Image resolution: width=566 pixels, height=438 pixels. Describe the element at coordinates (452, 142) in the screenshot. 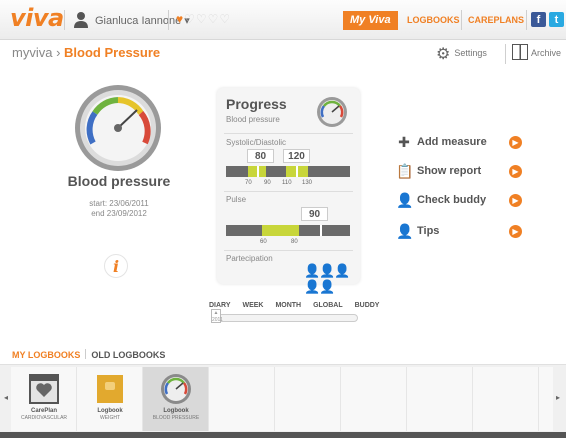

I see `action-label: Add measure` at that location.